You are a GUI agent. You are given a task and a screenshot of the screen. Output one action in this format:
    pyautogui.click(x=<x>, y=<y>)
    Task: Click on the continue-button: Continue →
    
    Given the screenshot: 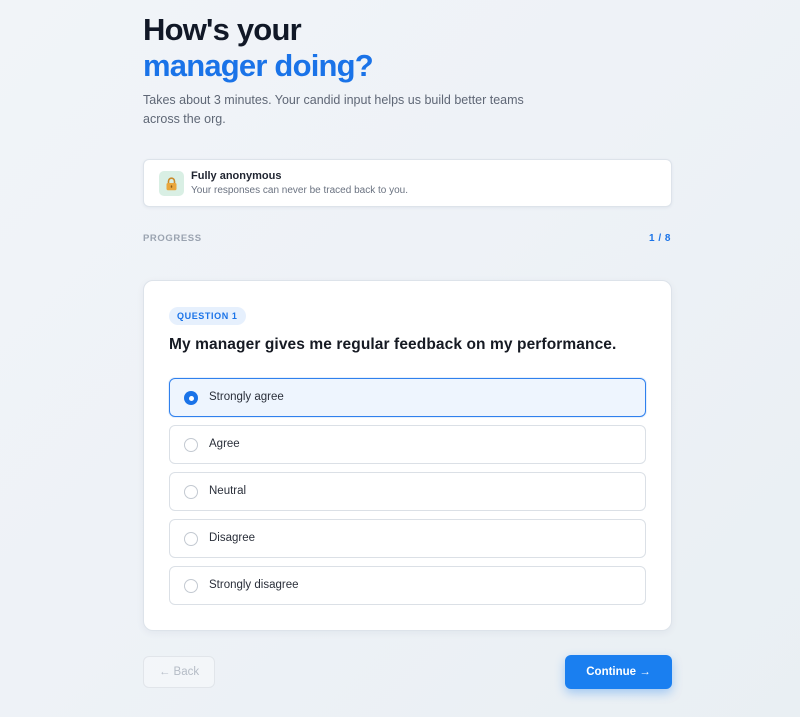 What is the action you would take?
    pyautogui.click(x=618, y=672)
    